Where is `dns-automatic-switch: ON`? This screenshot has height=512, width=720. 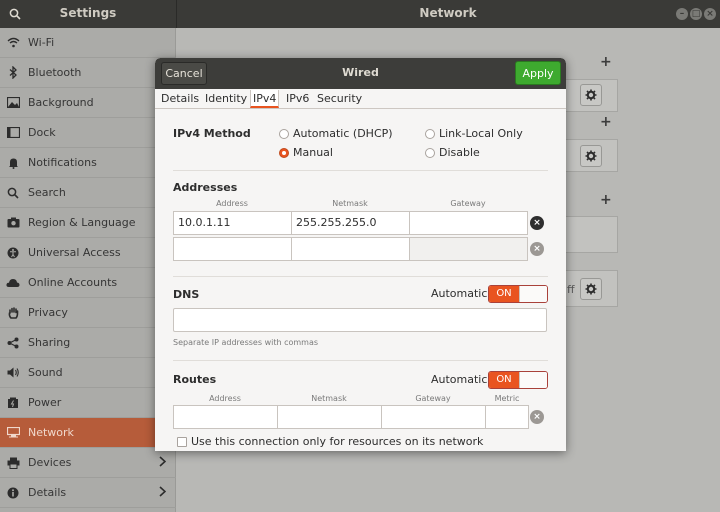 dns-automatic-switch: ON is located at coordinates (518, 294).